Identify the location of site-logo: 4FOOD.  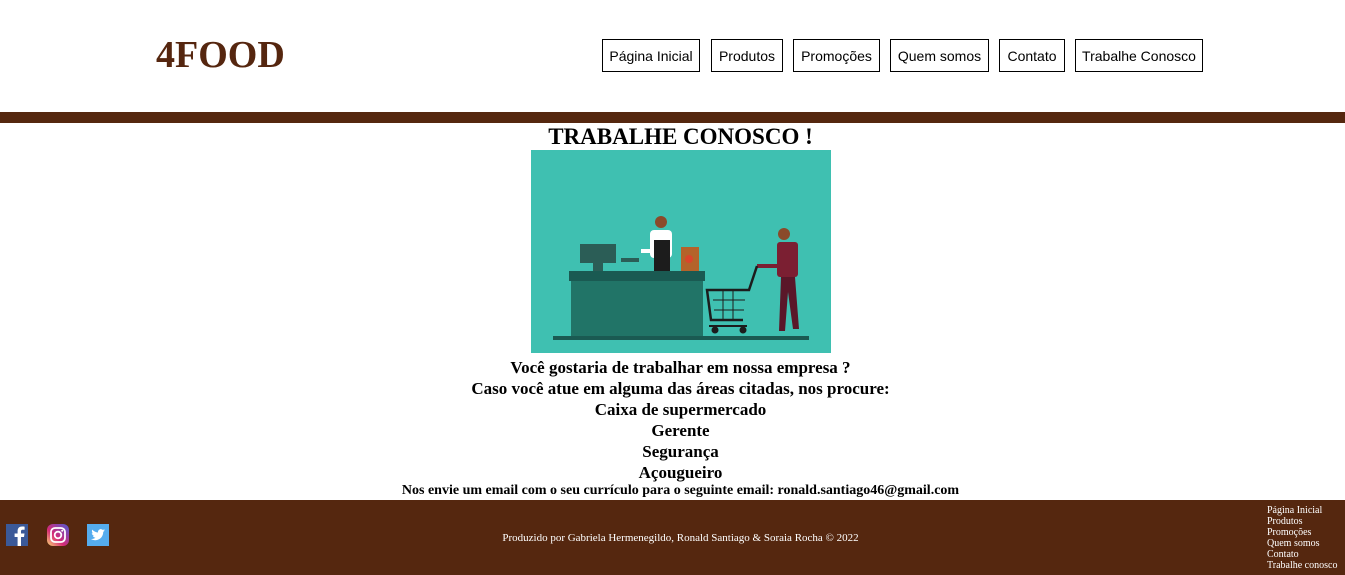
(220, 55).